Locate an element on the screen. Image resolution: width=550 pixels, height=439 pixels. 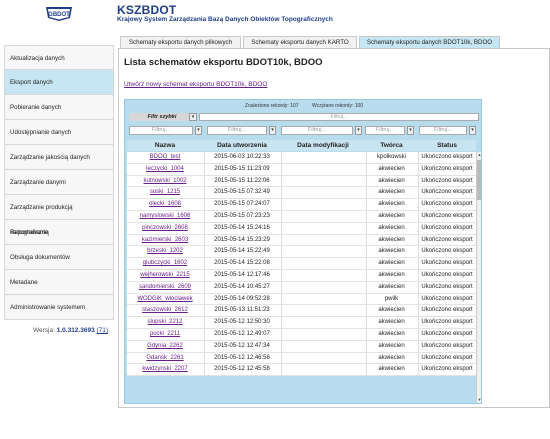
cell-name: kutnowski_1002 is located at coordinates (165, 181).